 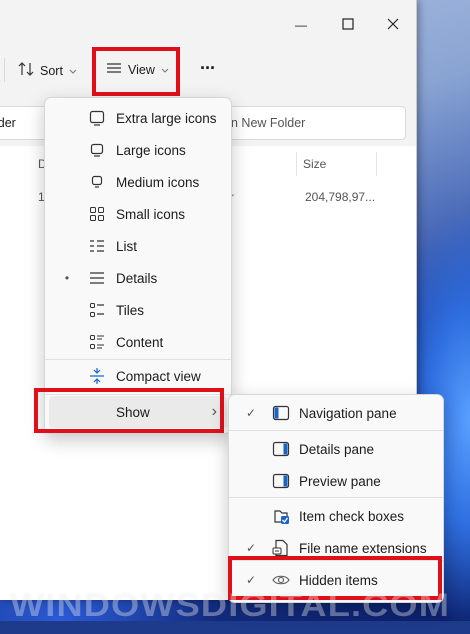 What do you see at coordinates (8, 123) in the screenshot?
I see `address-path: lder` at bounding box center [8, 123].